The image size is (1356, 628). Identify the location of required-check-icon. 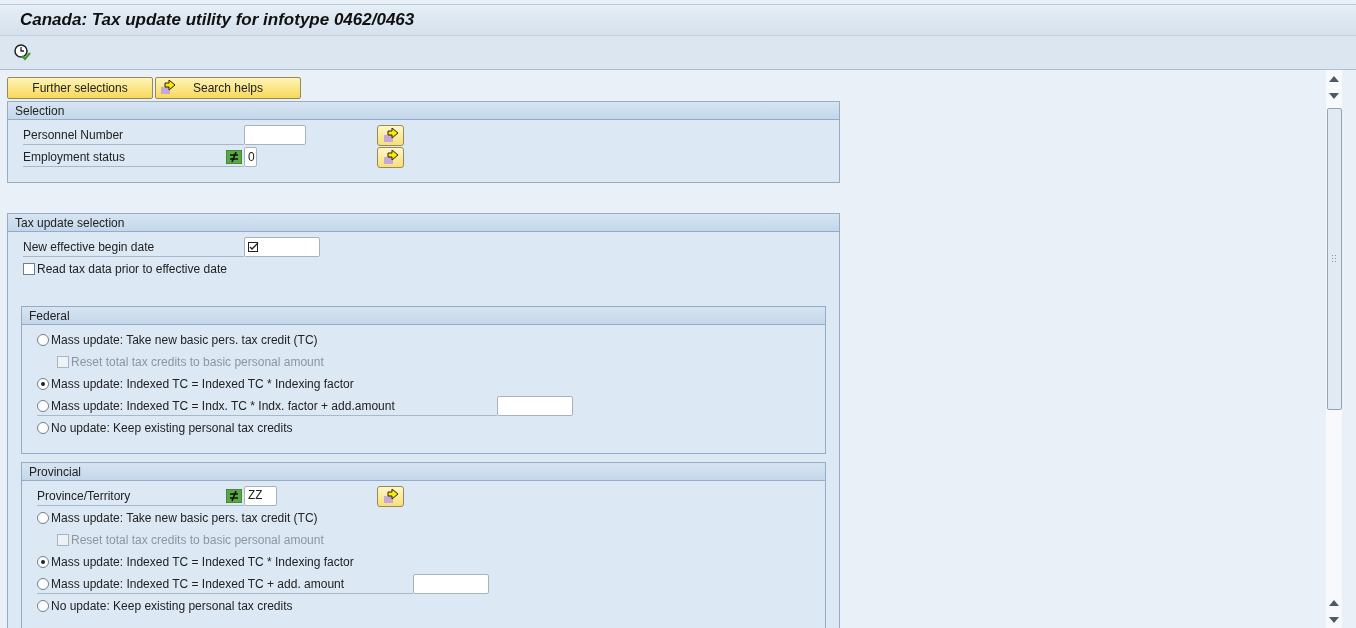
(253, 247).